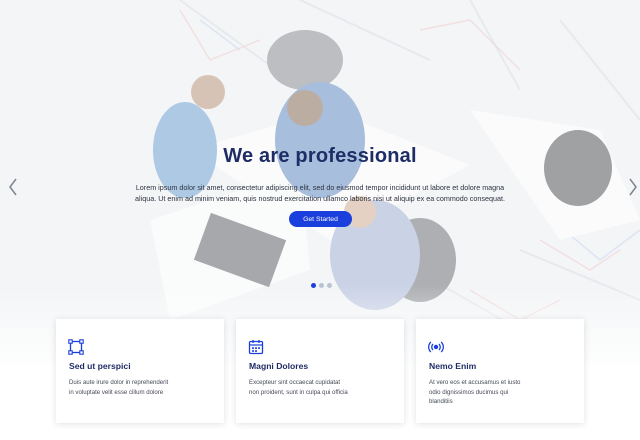  What do you see at coordinates (256, 347) in the screenshot?
I see `calendar-icon` at bounding box center [256, 347].